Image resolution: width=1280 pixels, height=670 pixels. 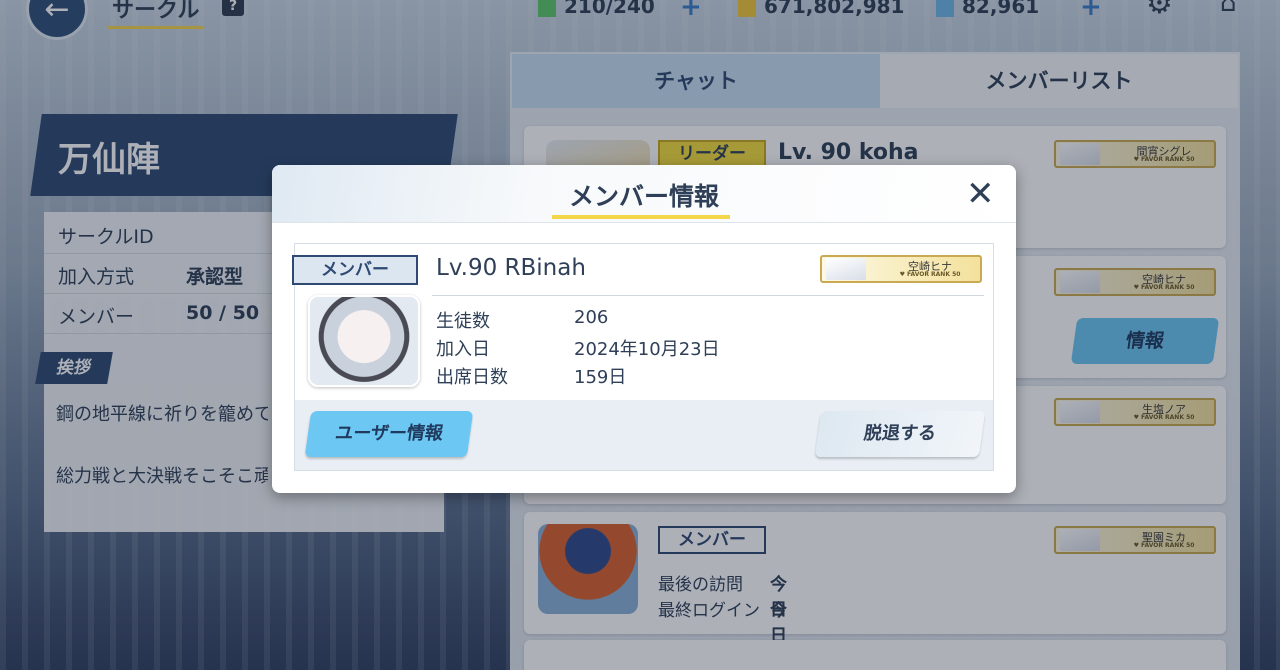 What do you see at coordinates (511, 268) in the screenshot?
I see `member-name: Lv.90 RBinah` at bounding box center [511, 268].